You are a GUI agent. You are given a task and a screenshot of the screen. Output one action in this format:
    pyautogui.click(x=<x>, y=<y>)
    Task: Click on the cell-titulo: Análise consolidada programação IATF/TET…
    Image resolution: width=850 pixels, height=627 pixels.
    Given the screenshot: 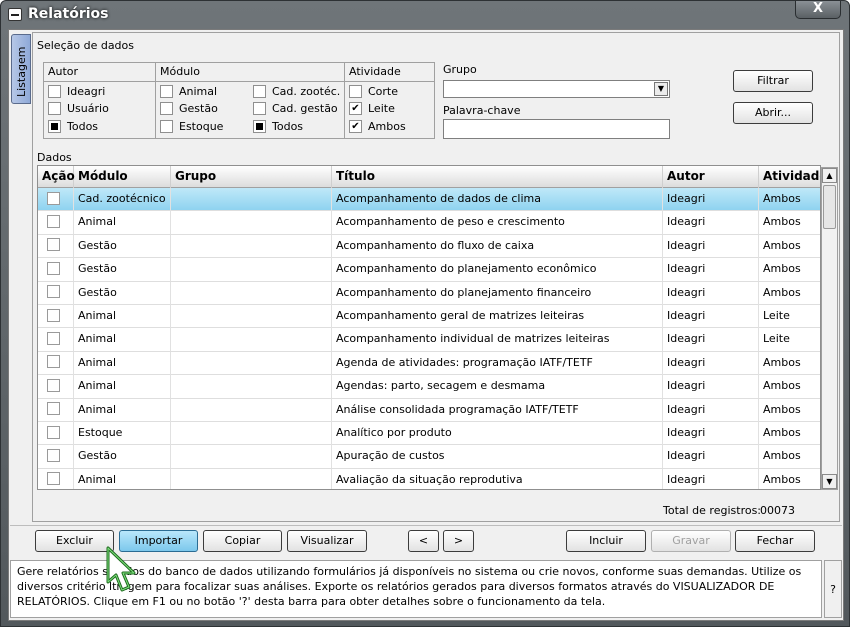 What is the action you would take?
    pyautogui.click(x=497, y=410)
    